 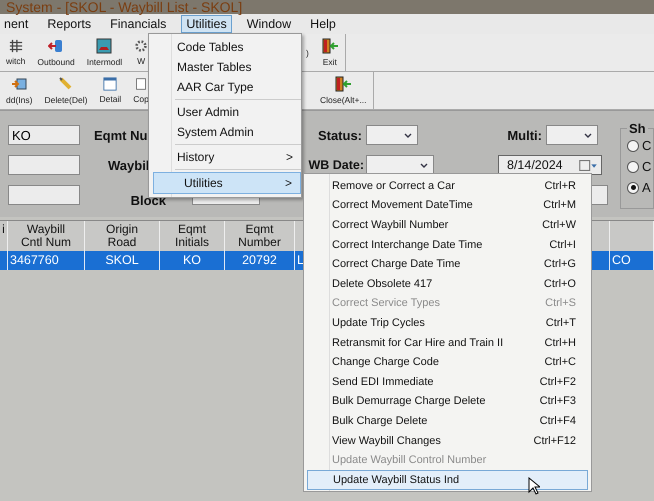 What do you see at coordinates (339, 135) in the screenshot?
I see `field-label: Status:` at bounding box center [339, 135].